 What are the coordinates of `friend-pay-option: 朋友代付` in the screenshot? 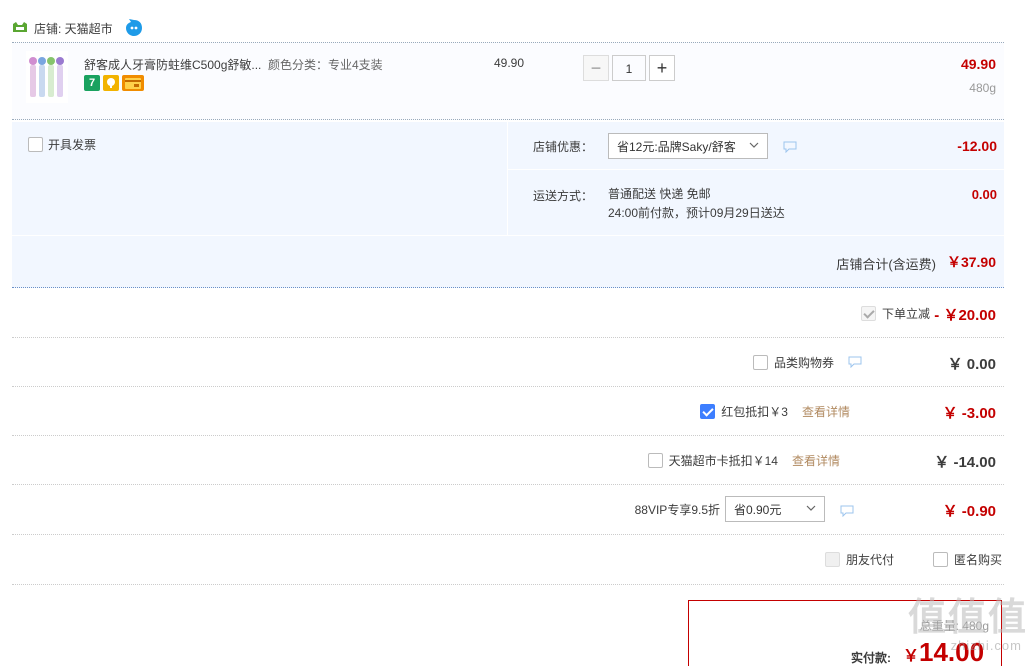 It's located at (859, 559).